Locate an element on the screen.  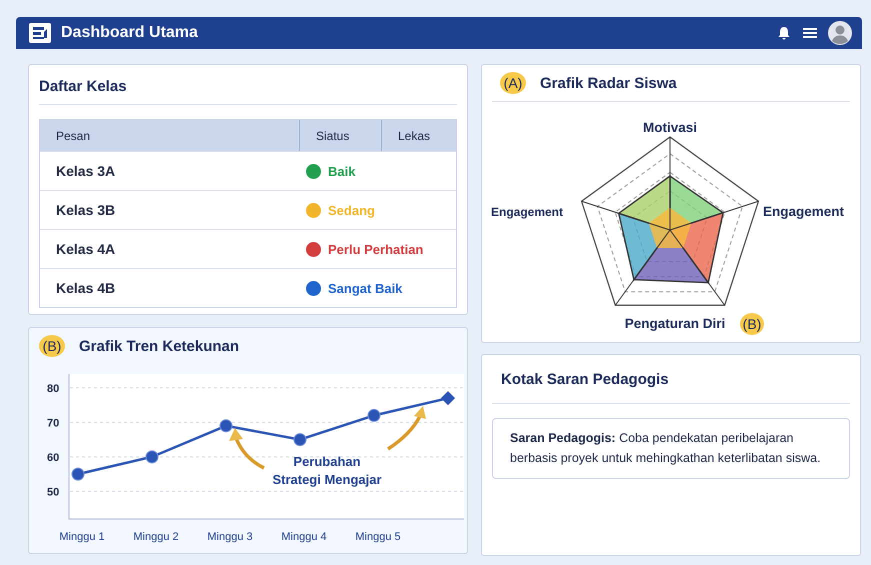
card-title: Kotak Saran Pedagogis is located at coordinates (585, 379).